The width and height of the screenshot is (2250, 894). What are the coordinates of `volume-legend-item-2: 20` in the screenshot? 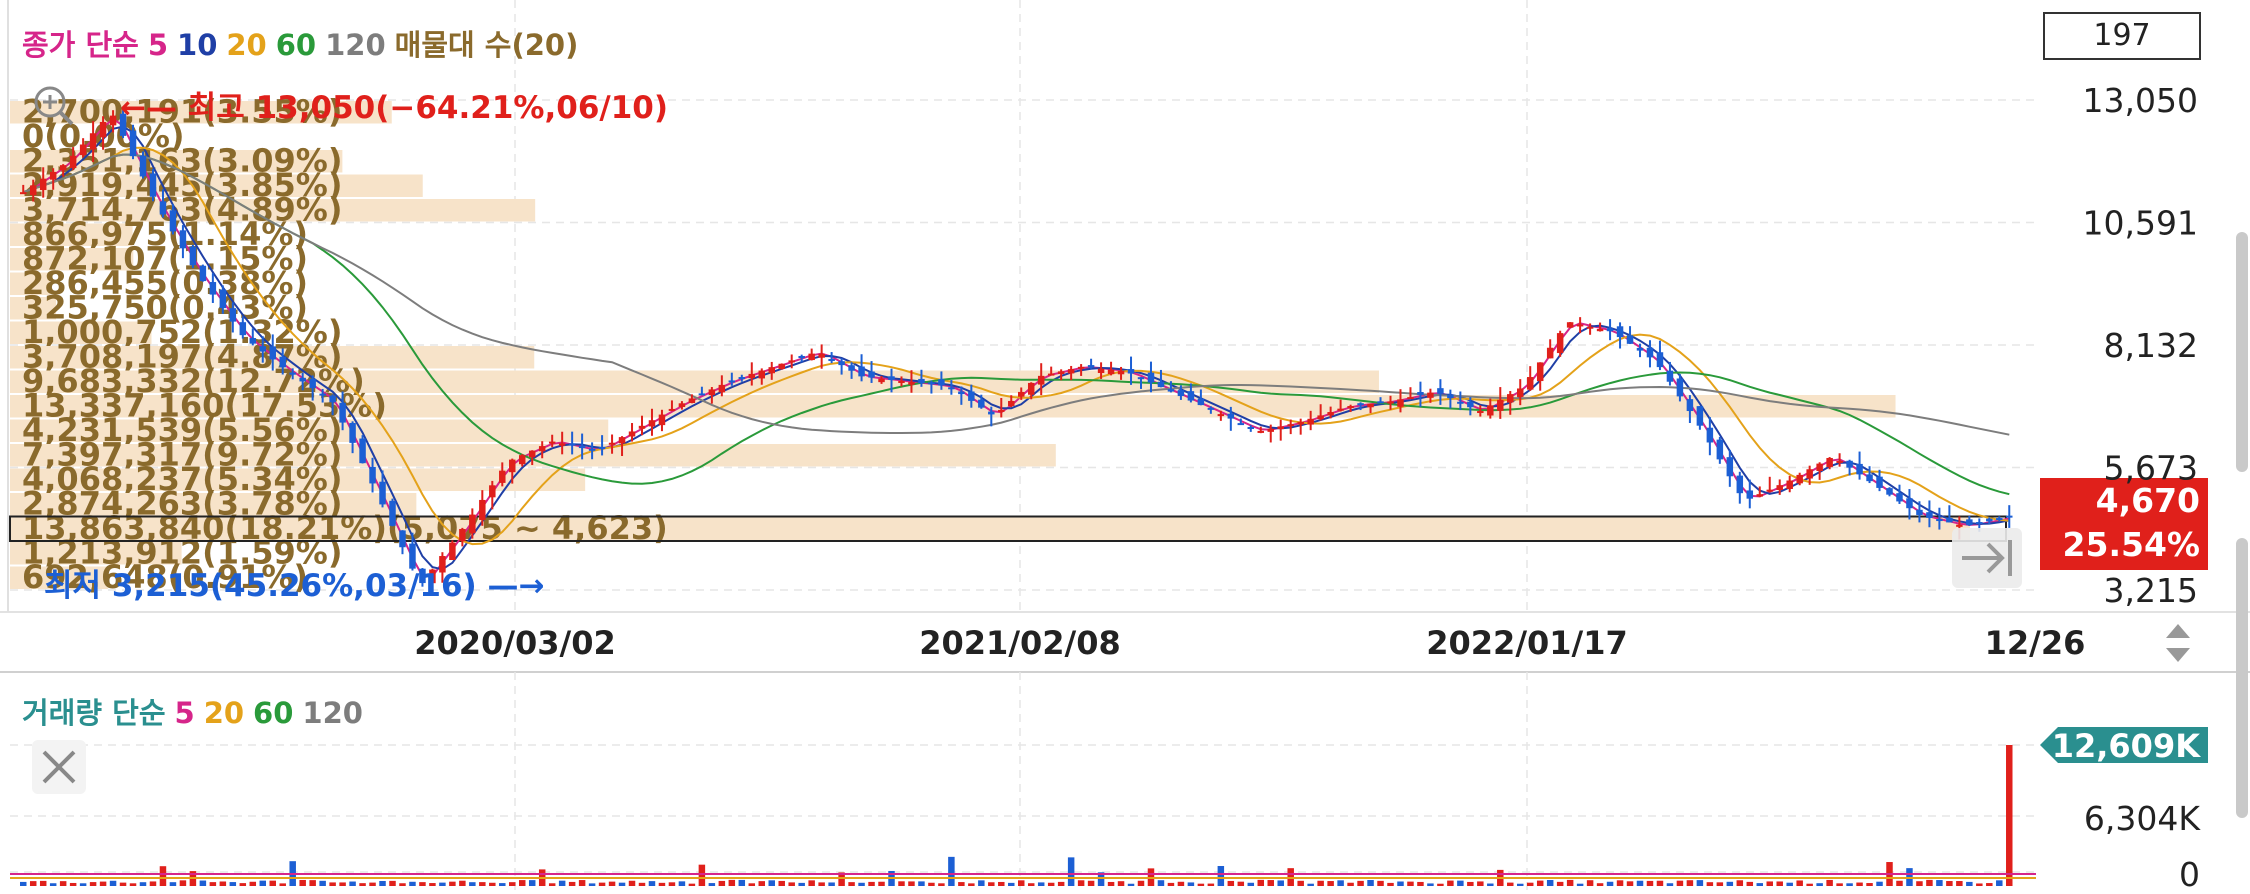 It's located at (224, 713).